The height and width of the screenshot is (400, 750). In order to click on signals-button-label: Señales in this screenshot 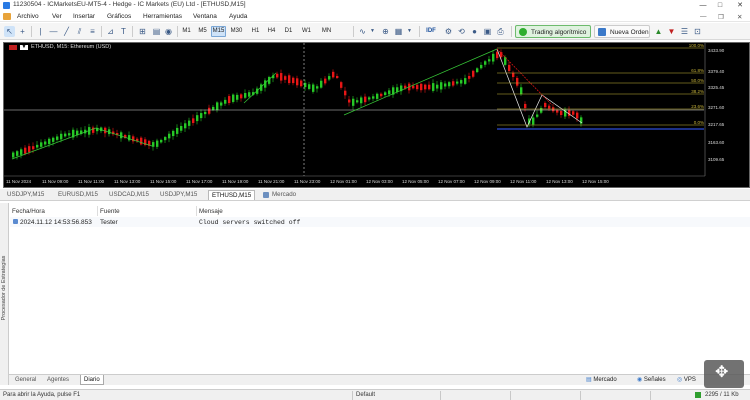, I will do `click(654, 380)`.